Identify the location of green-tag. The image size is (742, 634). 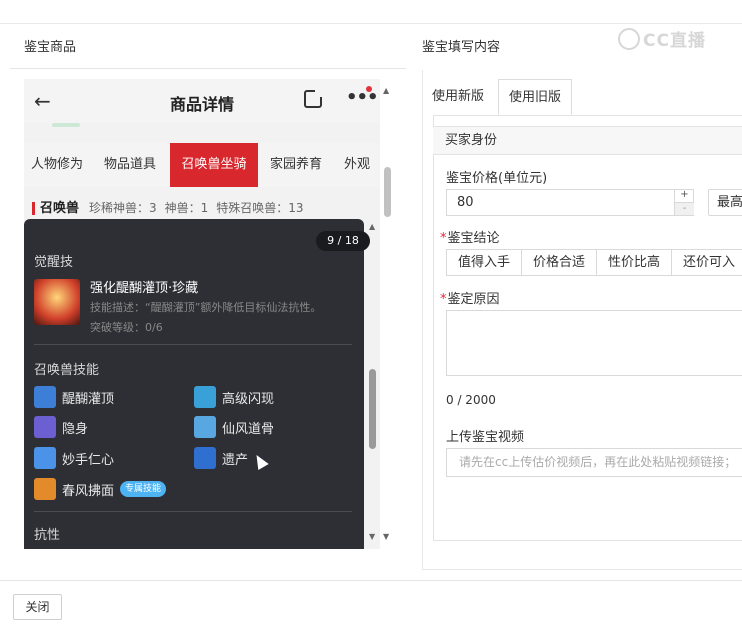
(66, 125).